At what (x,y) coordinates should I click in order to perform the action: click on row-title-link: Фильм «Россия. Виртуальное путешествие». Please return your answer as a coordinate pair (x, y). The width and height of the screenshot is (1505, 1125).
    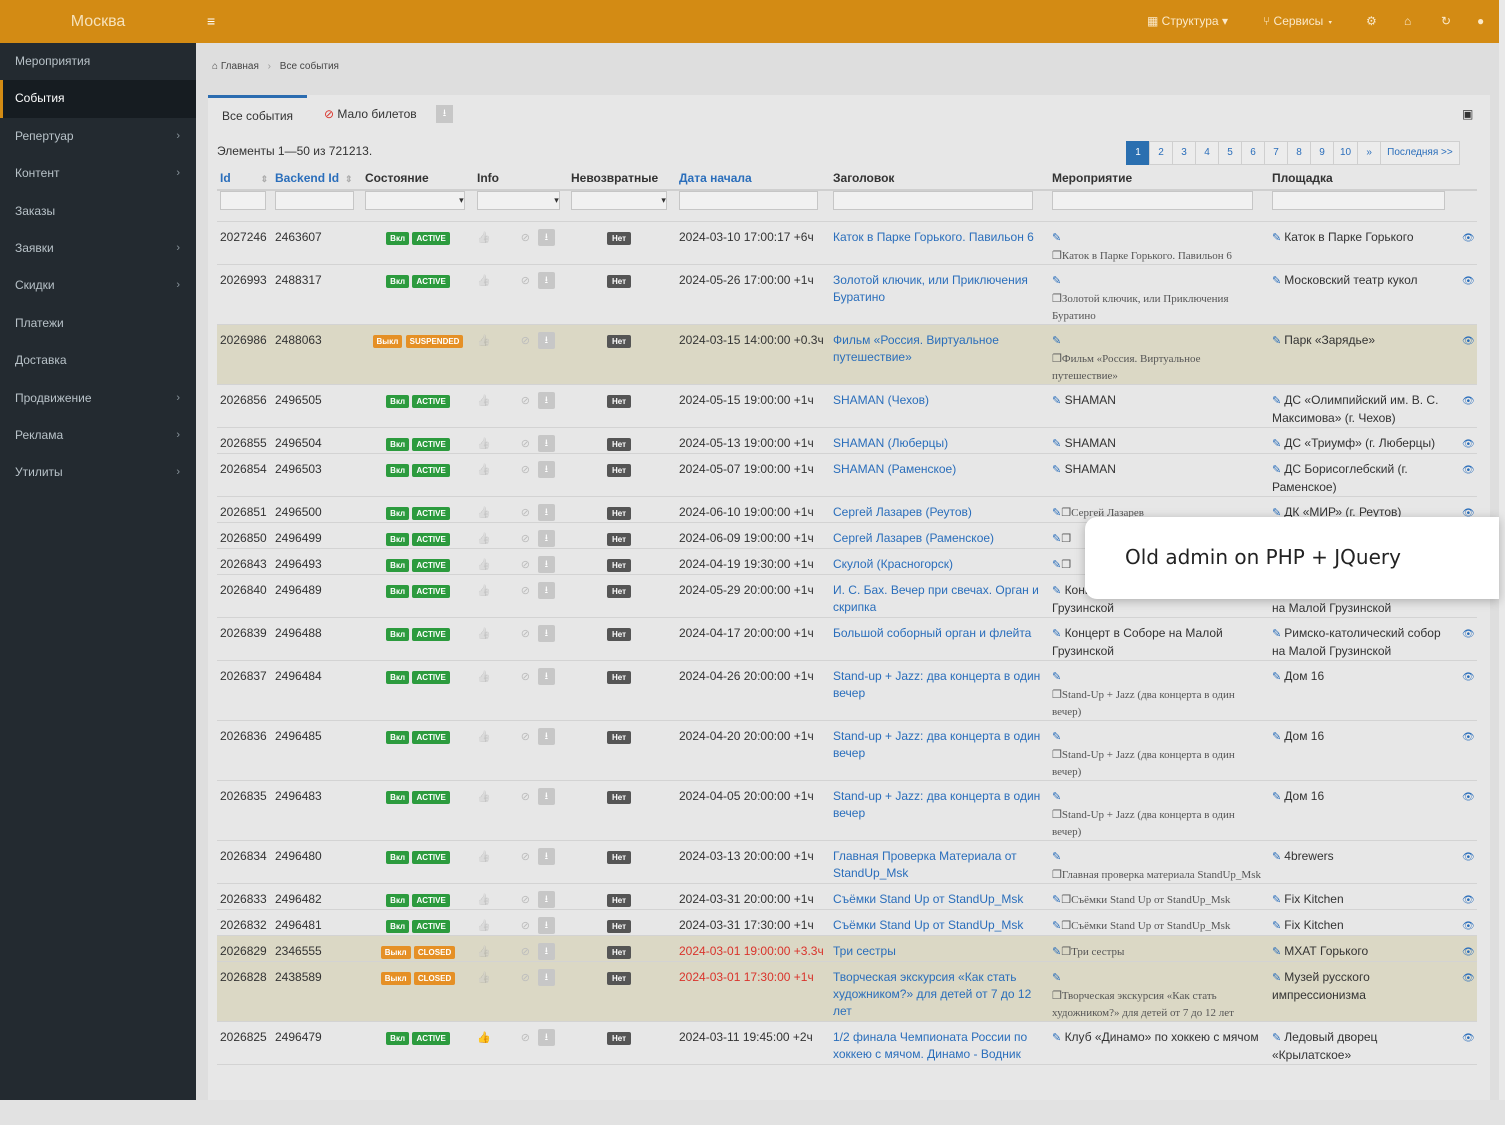
    Looking at the image, I should click on (916, 348).